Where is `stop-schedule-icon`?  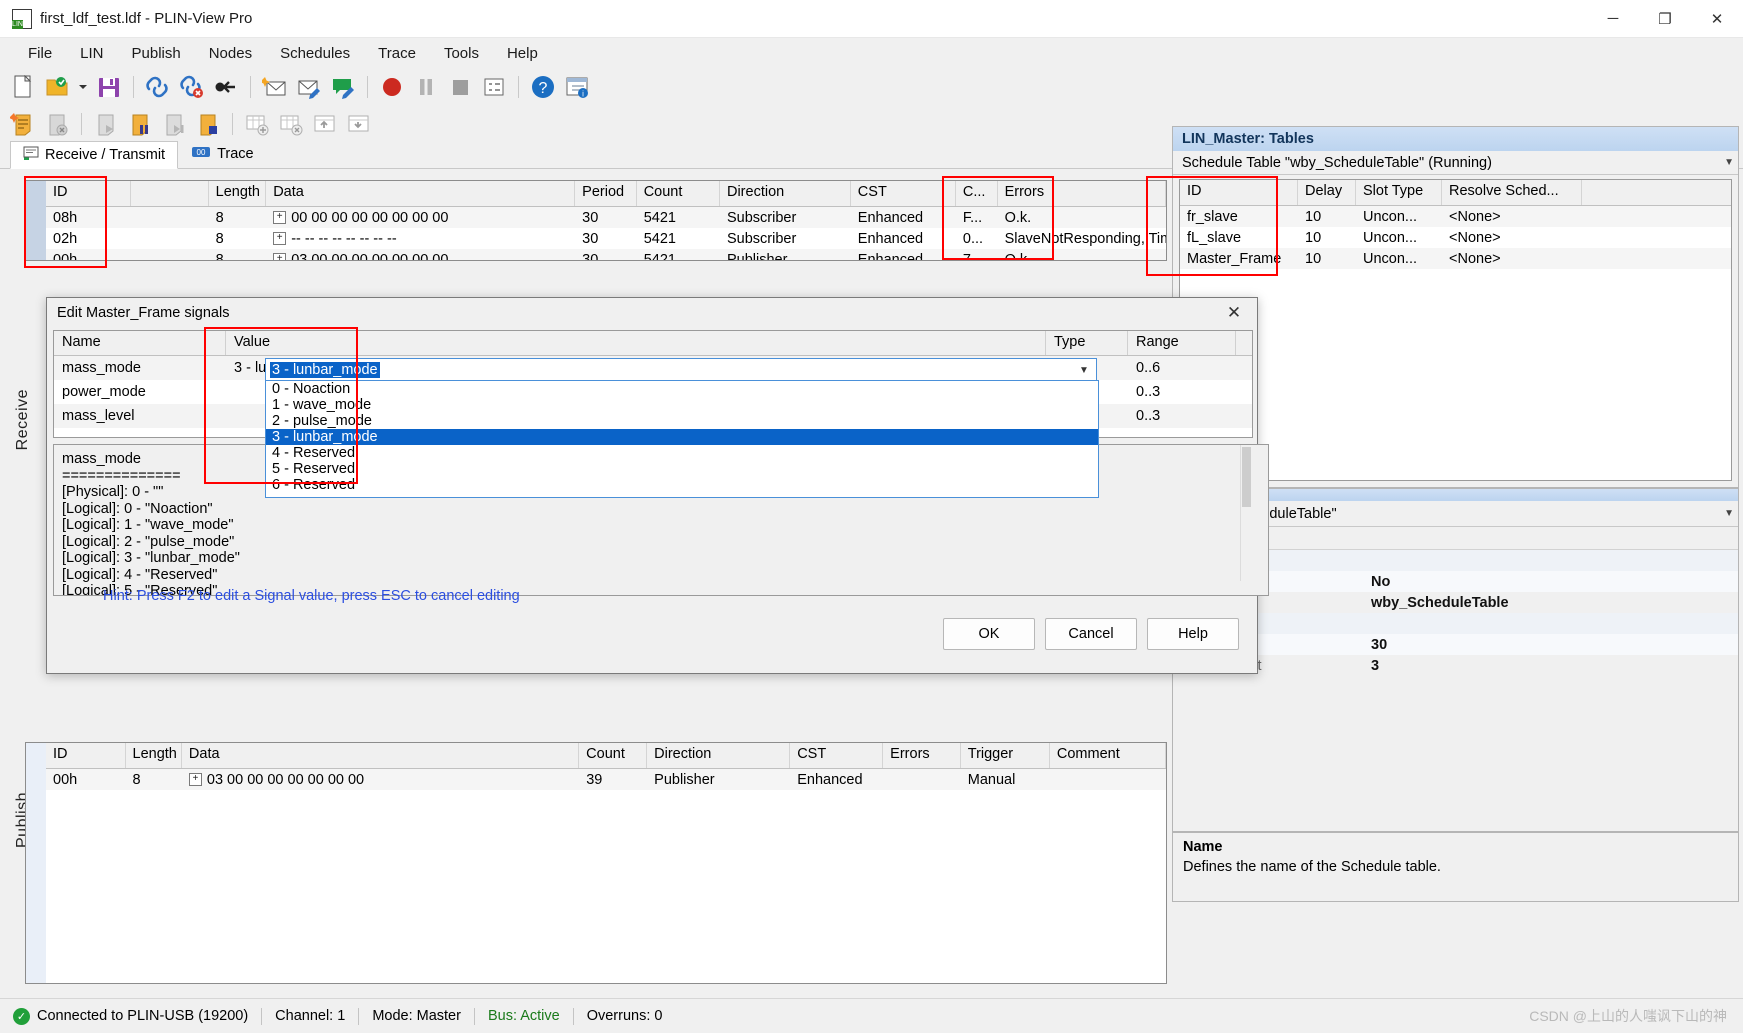
stop-schedule-icon is located at coordinates (208, 124).